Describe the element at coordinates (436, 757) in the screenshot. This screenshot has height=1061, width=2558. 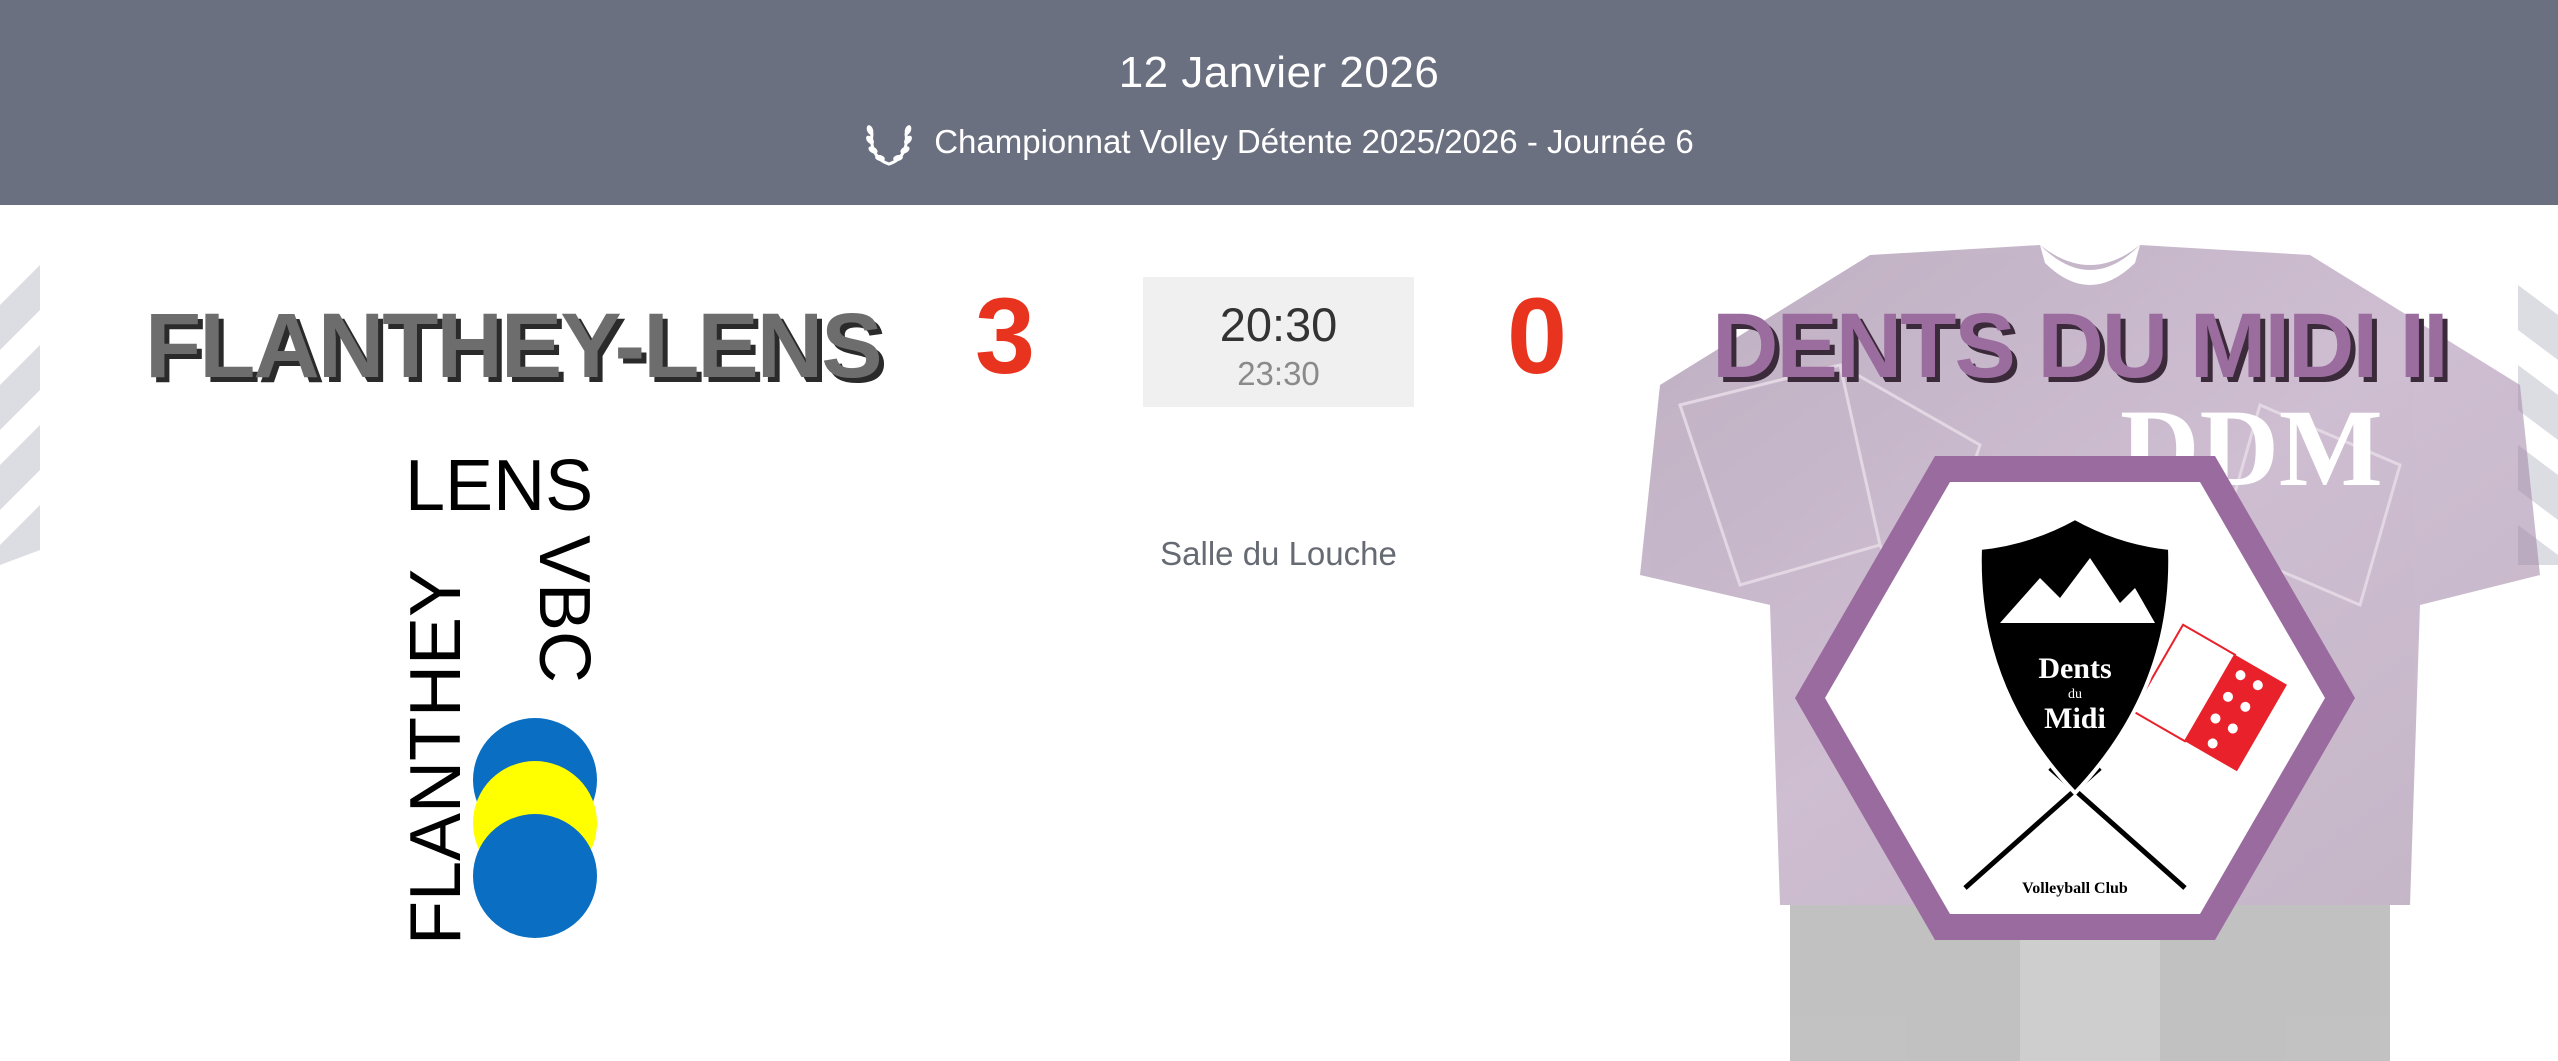
I see `logo-text-flanthey: FLANTHEY` at that location.